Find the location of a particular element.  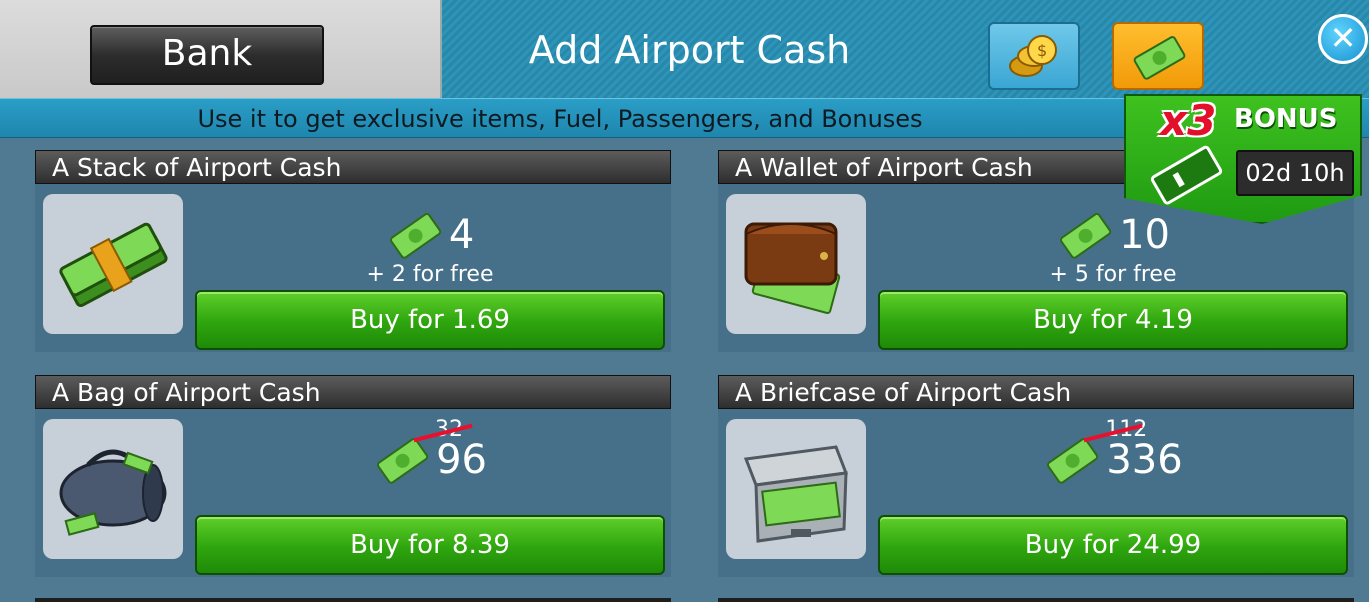

bonus-multiplier: x3 is located at coordinates (1188, 120).